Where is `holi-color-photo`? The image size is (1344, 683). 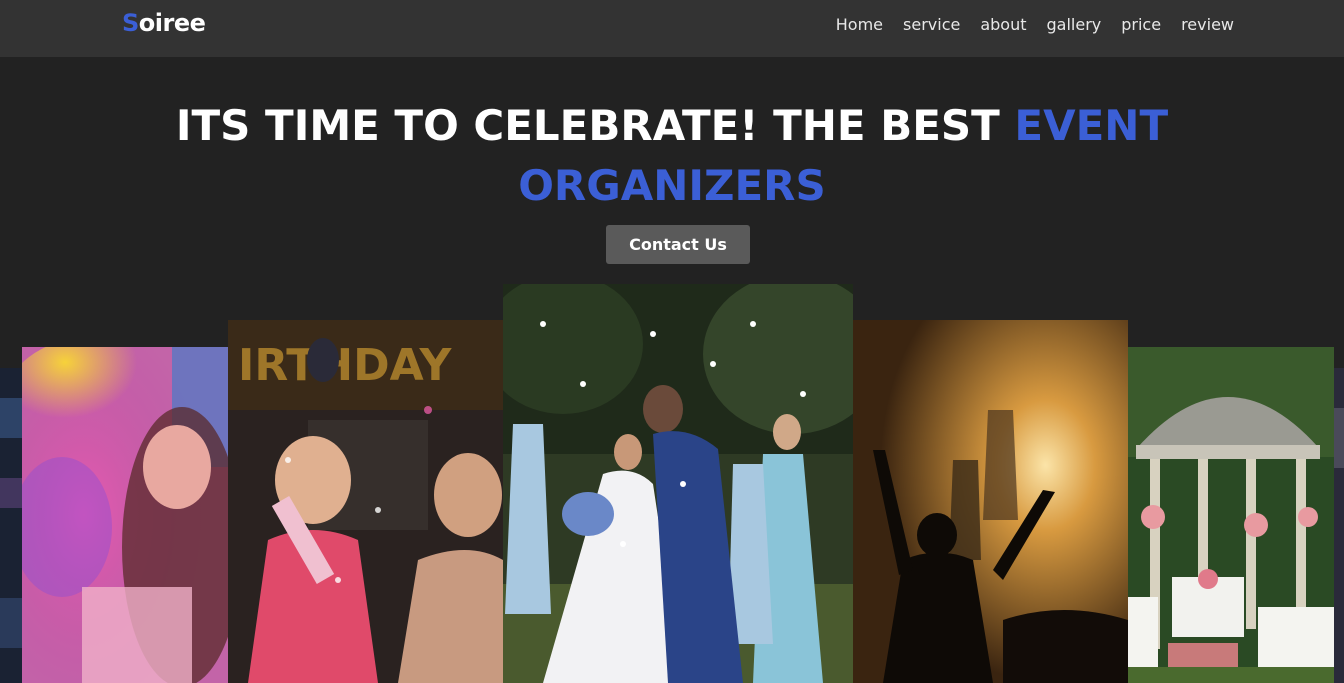 holi-color-photo is located at coordinates (125, 515).